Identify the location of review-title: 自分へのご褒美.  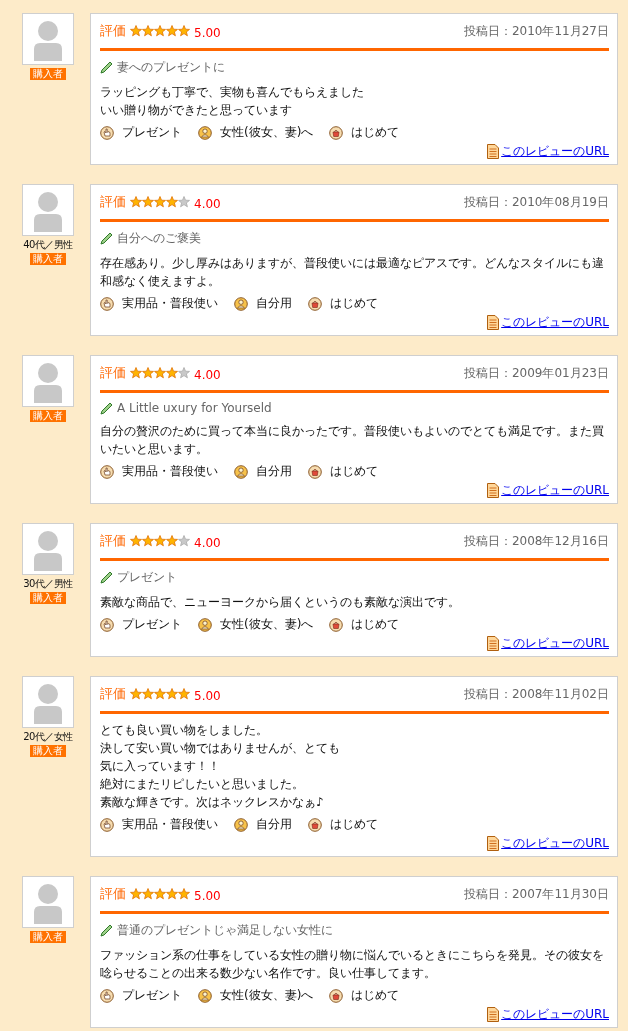
(159, 238).